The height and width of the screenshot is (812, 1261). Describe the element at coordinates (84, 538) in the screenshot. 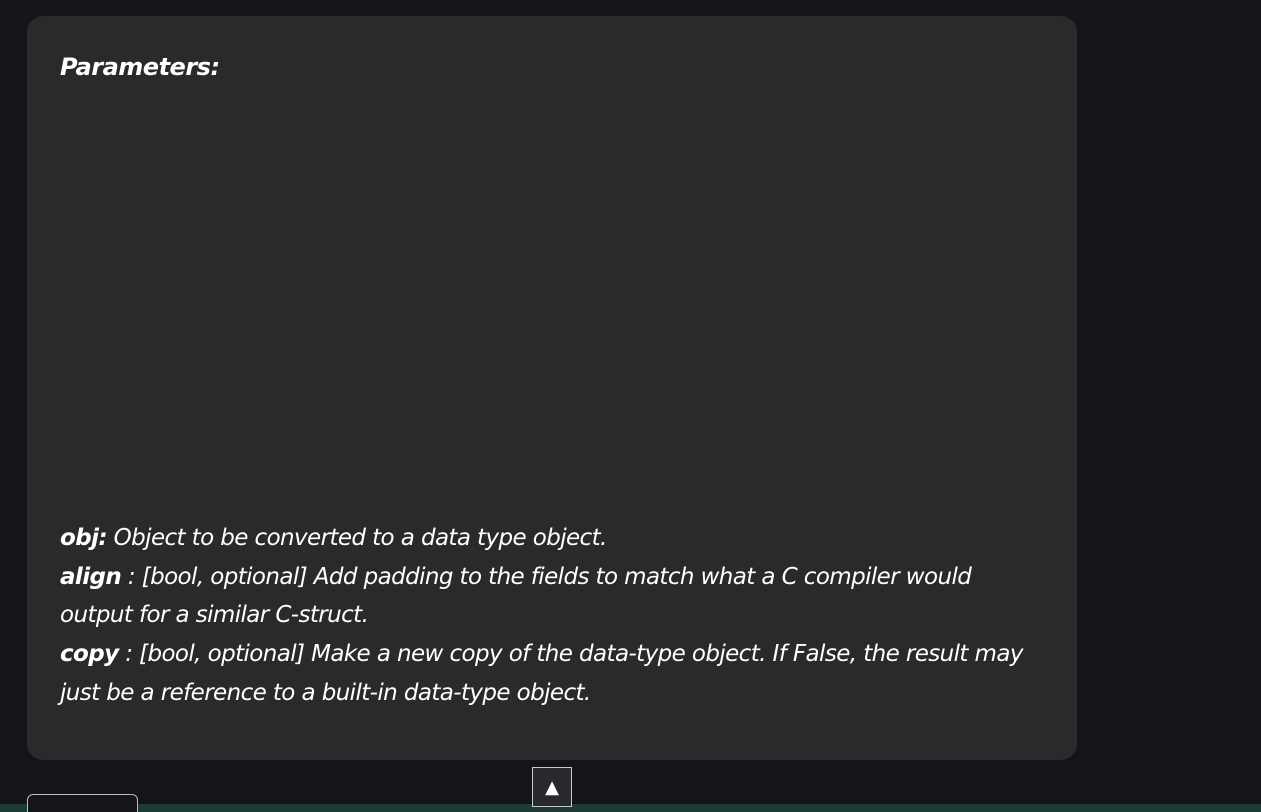

I see `param-name: obj:` at that location.